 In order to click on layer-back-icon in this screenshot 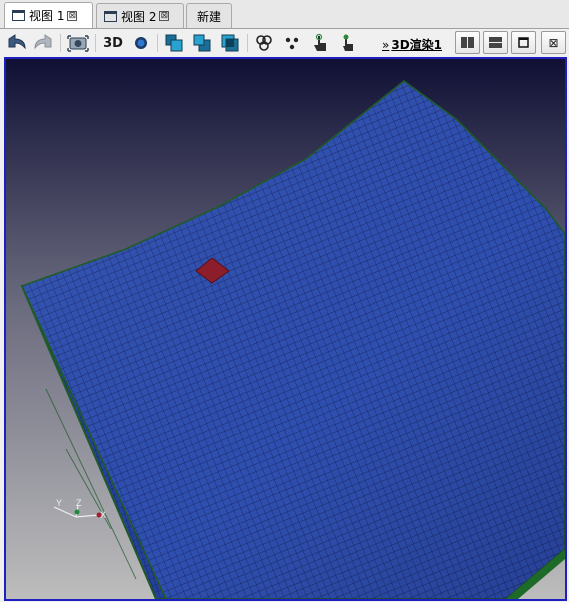, I will do `click(202, 43)`.